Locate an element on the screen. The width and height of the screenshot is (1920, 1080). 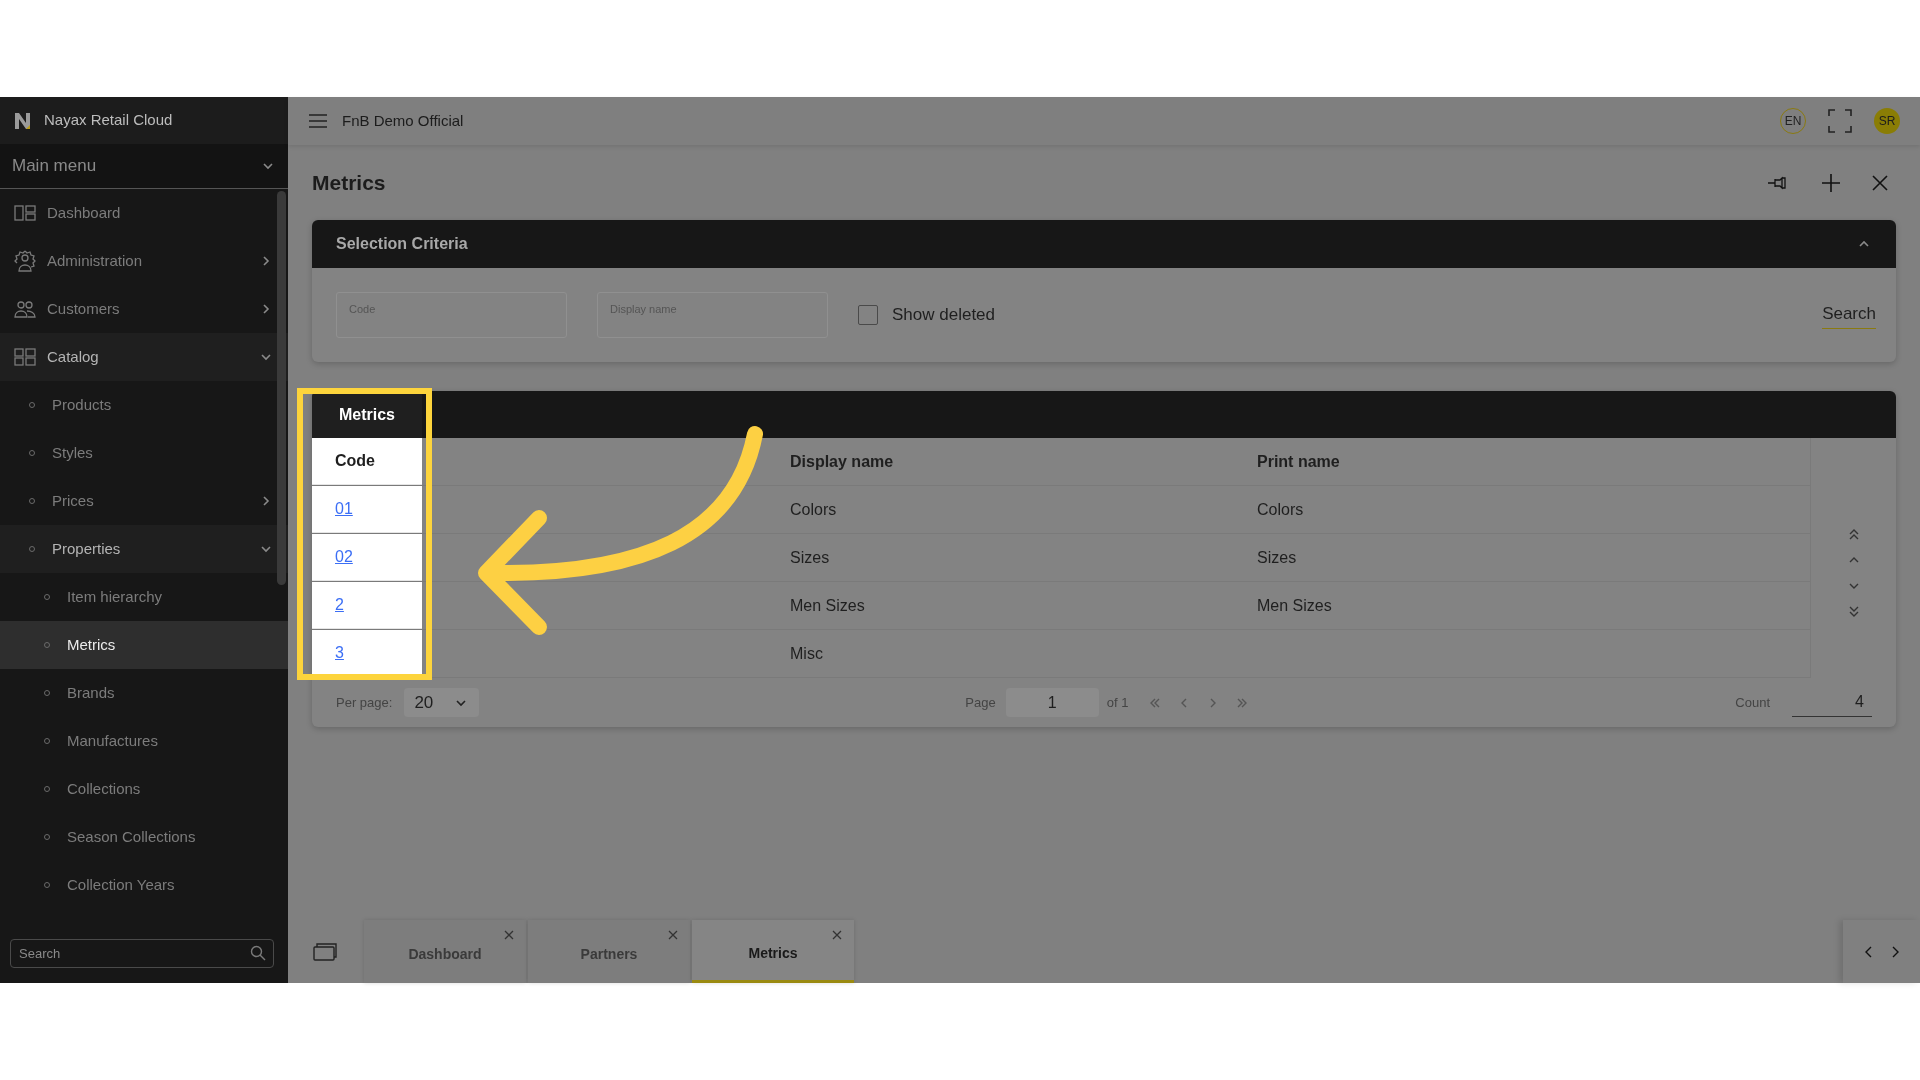
user-avatar: SR is located at coordinates (1887, 121).